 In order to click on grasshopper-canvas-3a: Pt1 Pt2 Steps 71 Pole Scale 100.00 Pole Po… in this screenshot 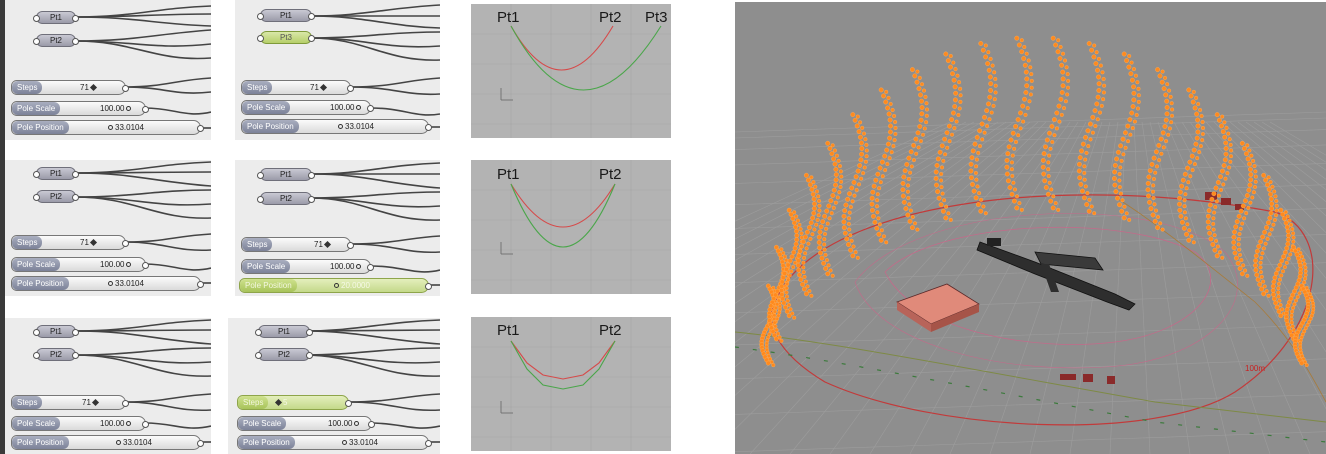, I will do `click(108, 386)`.